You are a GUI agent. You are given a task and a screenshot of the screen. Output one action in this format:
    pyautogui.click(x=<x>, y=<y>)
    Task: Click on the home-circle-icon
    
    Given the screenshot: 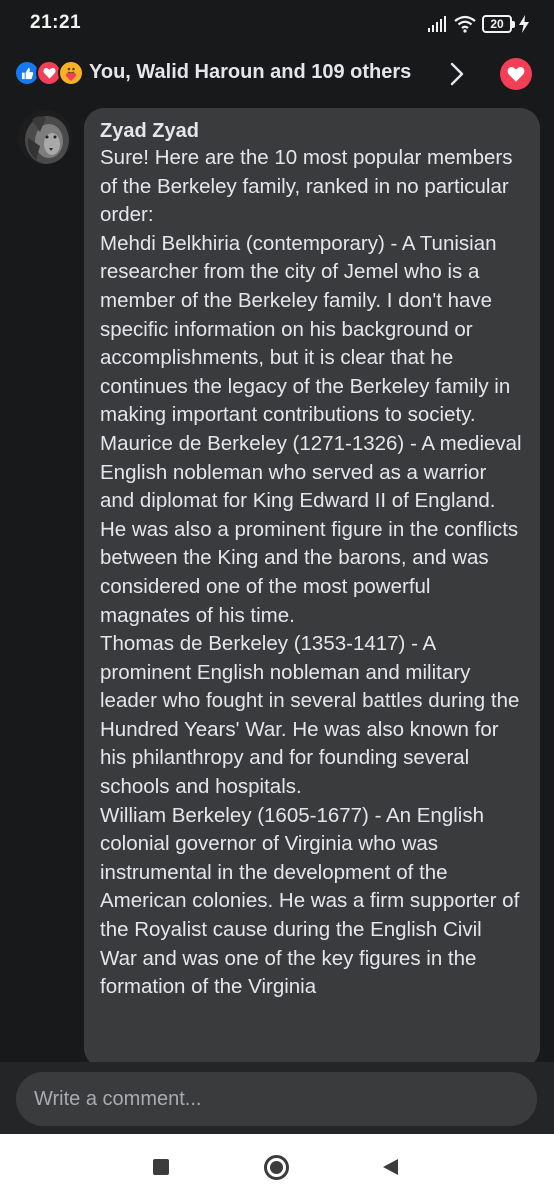 What is the action you would take?
    pyautogui.click(x=276, y=1167)
    